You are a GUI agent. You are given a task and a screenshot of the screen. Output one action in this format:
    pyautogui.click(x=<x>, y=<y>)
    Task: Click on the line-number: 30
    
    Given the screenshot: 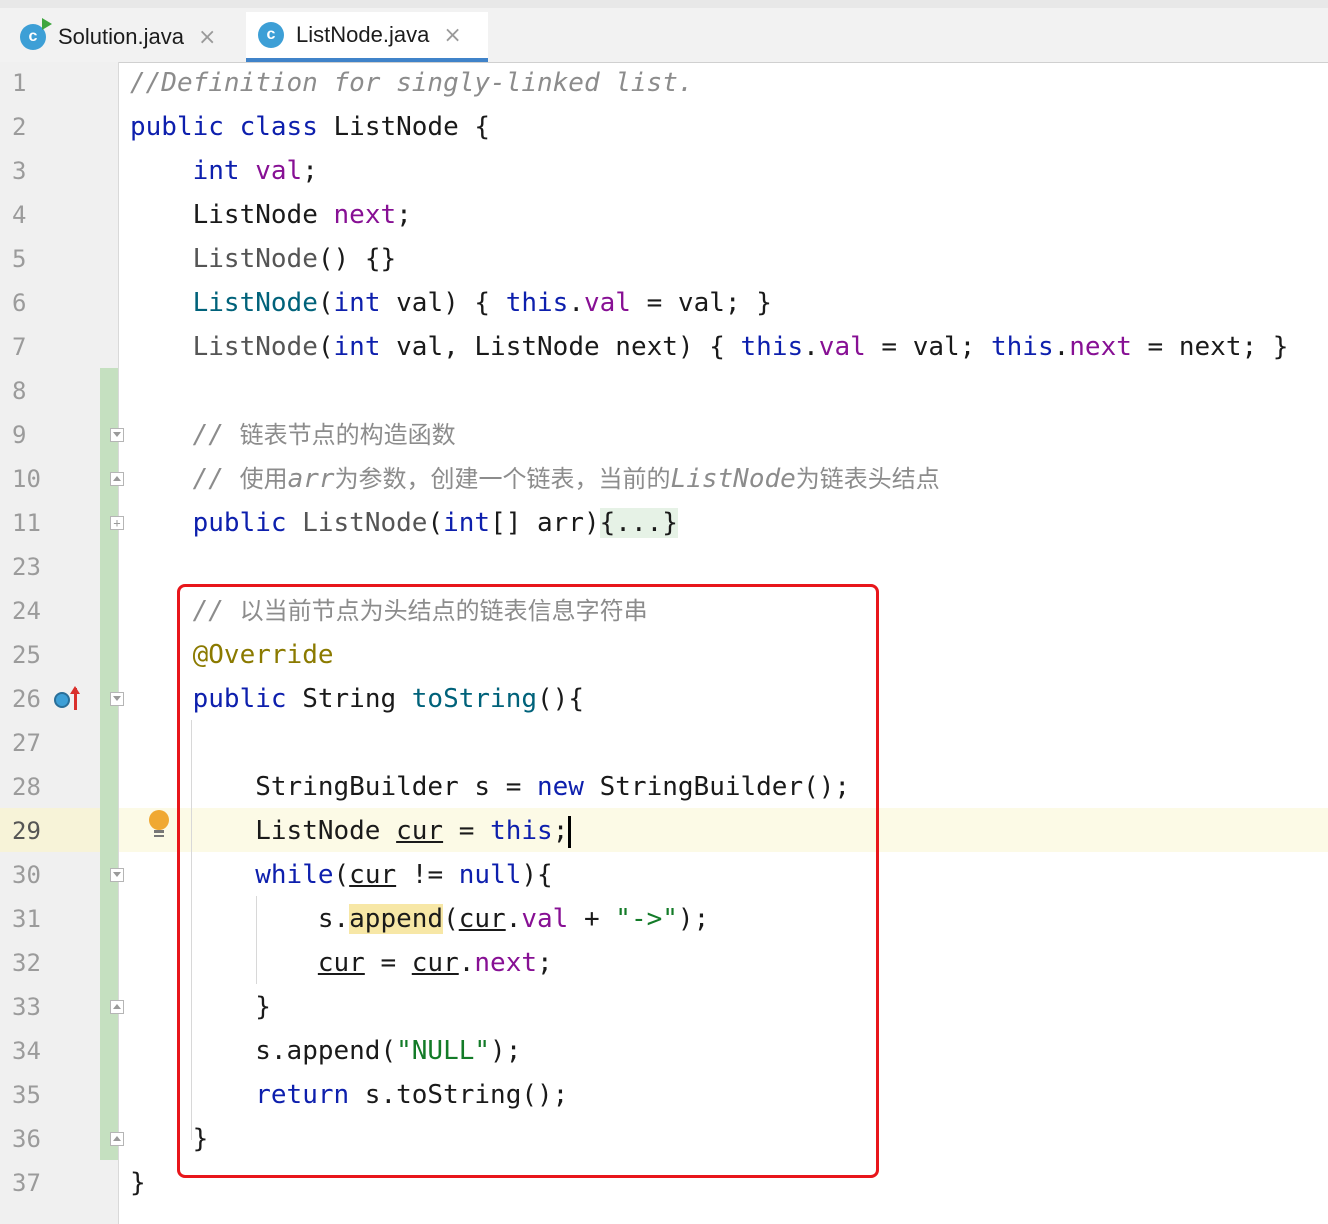 What is the action you would take?
    pyautogui.click(x=26, y=875)
    